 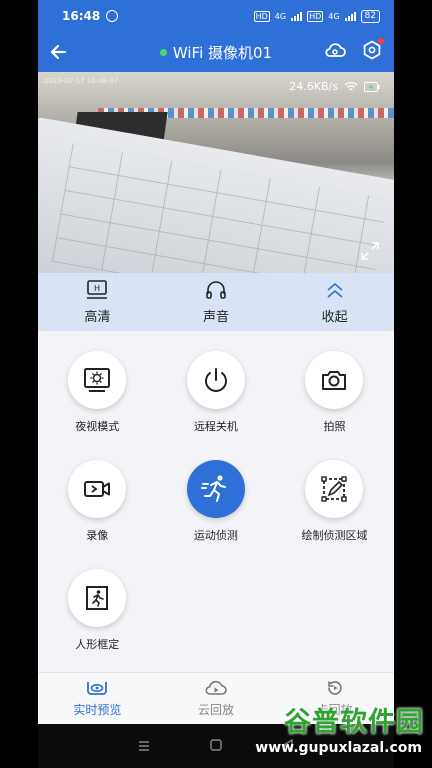 I want to click on video-timestamp: 2023-02-17 16:48:07, so click(x=81, y=81).